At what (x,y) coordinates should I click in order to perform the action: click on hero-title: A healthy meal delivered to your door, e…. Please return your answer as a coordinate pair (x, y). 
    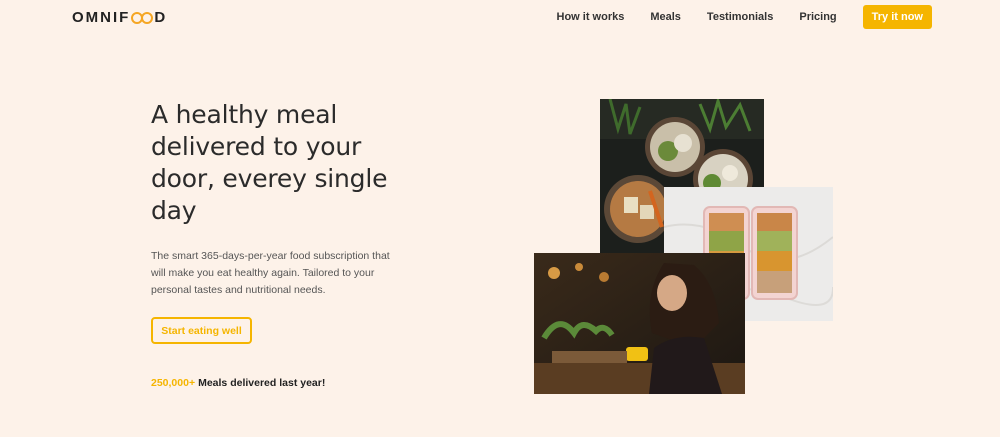
    Looking at the image, I should click on (269, 162).